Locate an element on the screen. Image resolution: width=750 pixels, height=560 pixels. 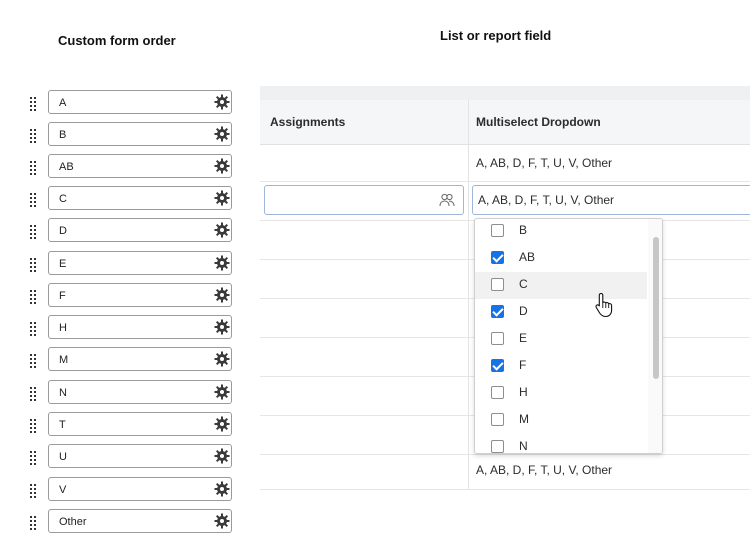
multiselect-dropdown-input: A, AB, D, F, T, U, V, Other is located at coordinates (611, 200).